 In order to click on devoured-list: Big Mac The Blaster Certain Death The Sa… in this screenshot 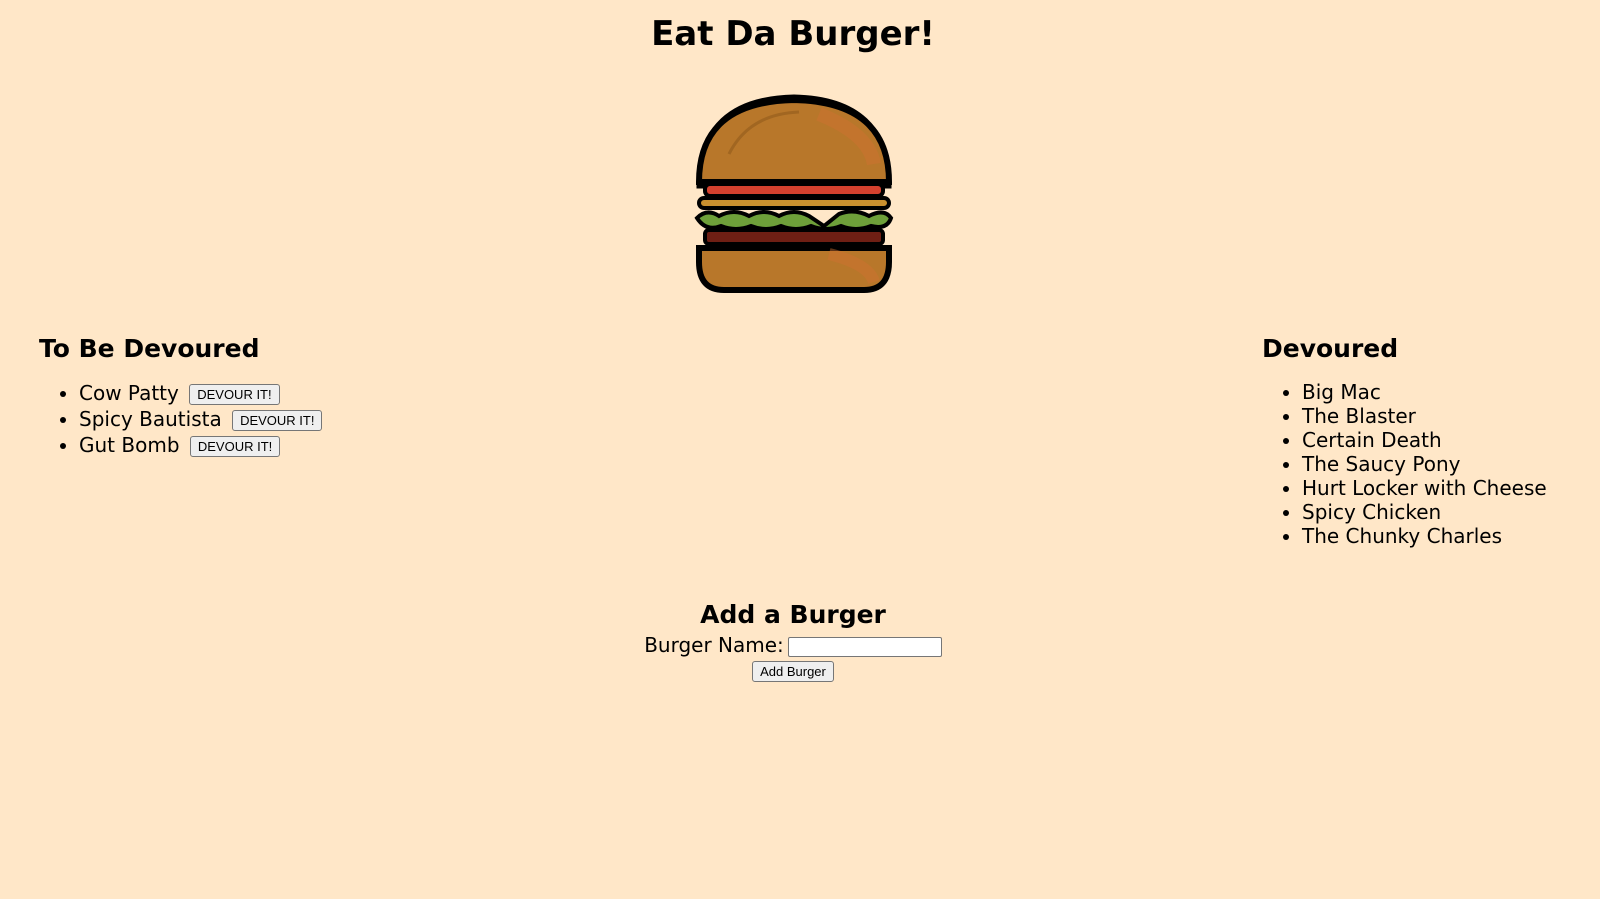, I will do `click(1404, 464)`.